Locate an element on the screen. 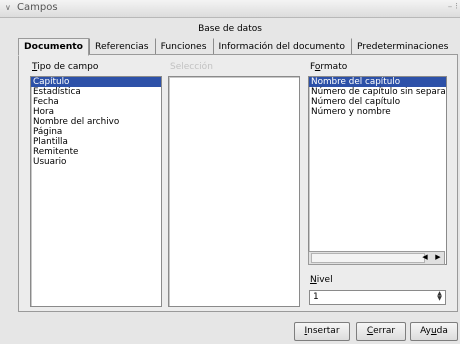  spin-arrows-icon: ▲ ▼ is located at coordinates (439, 296).